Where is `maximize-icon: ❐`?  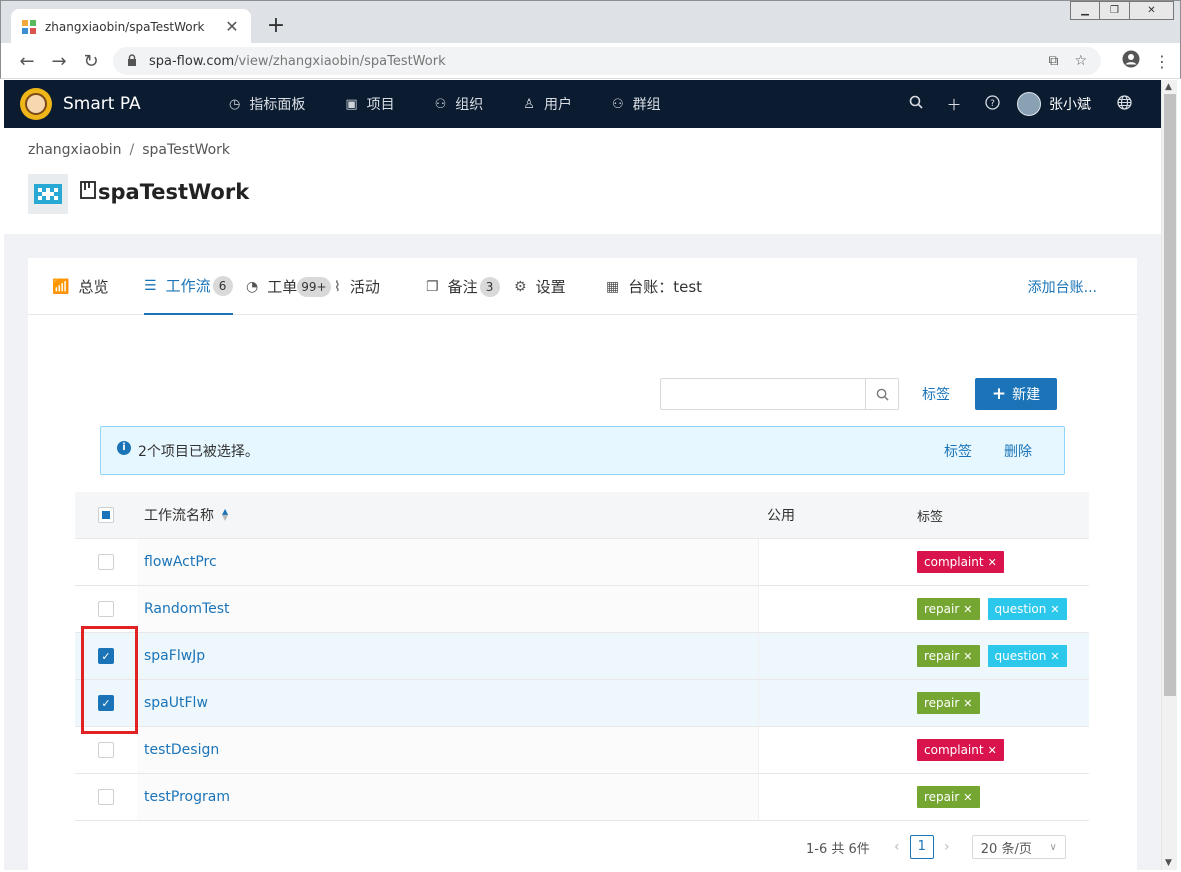 maximize-icon: ❐ is located at coordinates (1115, 10).